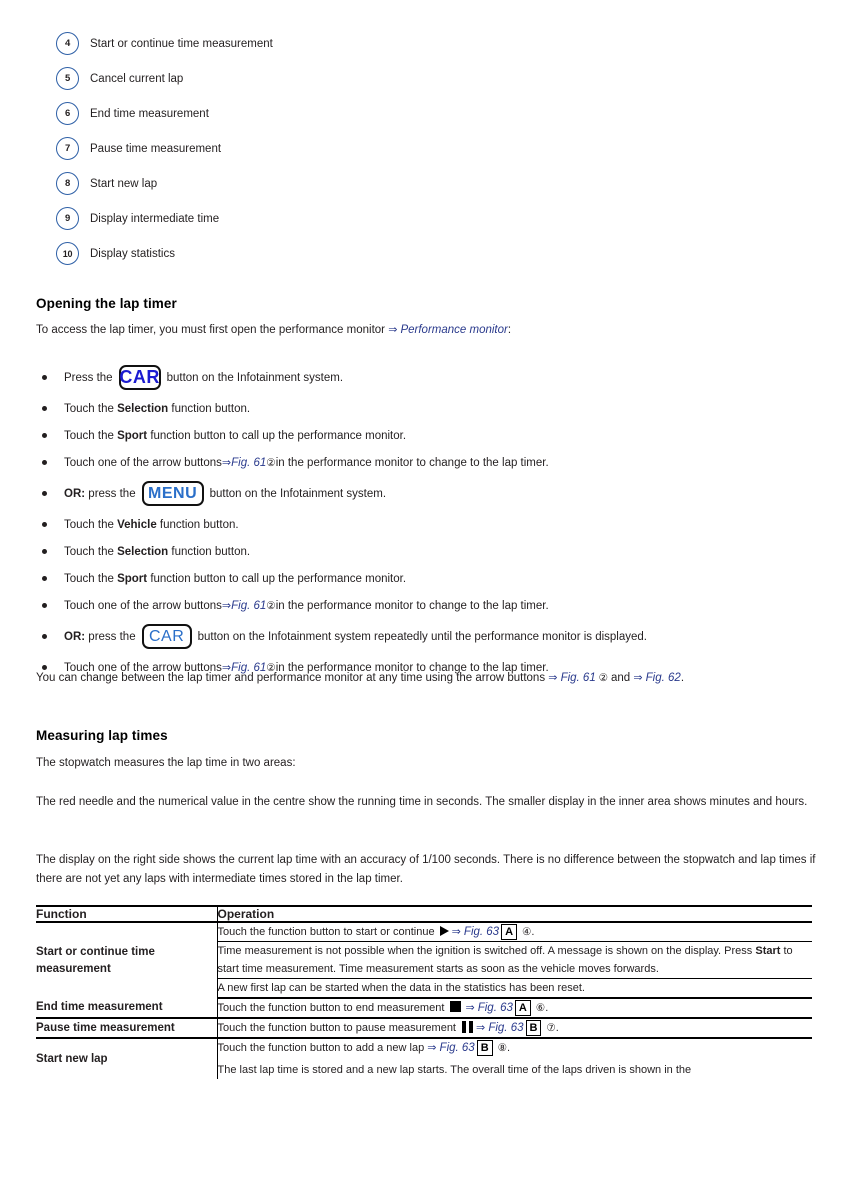 This screenshot has height=1200, width=848. What do you see at coordinates (143, 551) in the screenshot?
I see `function-button-name: Selection` at bounding box center [143, 551].